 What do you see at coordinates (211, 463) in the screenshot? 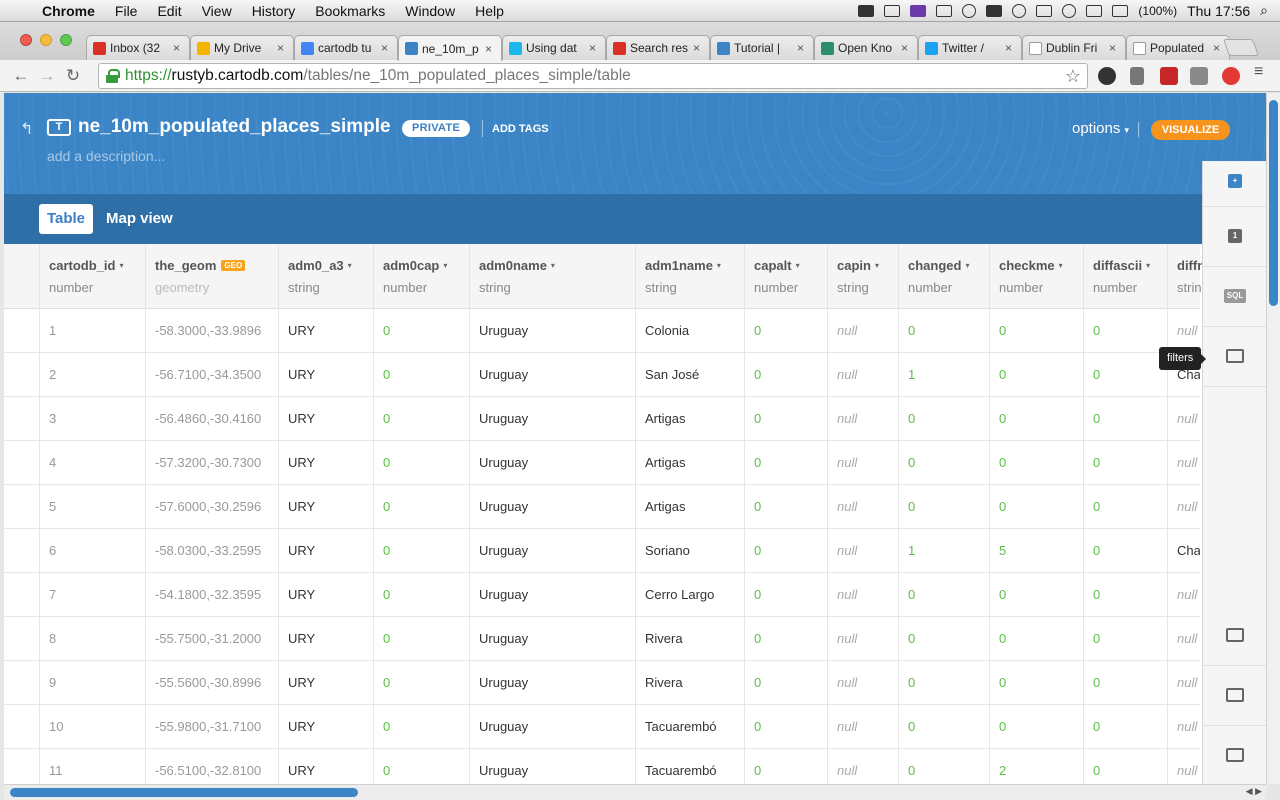
I see `cell-the_geom: -57.3200,-30.7300` at bounding box center [211, 463].